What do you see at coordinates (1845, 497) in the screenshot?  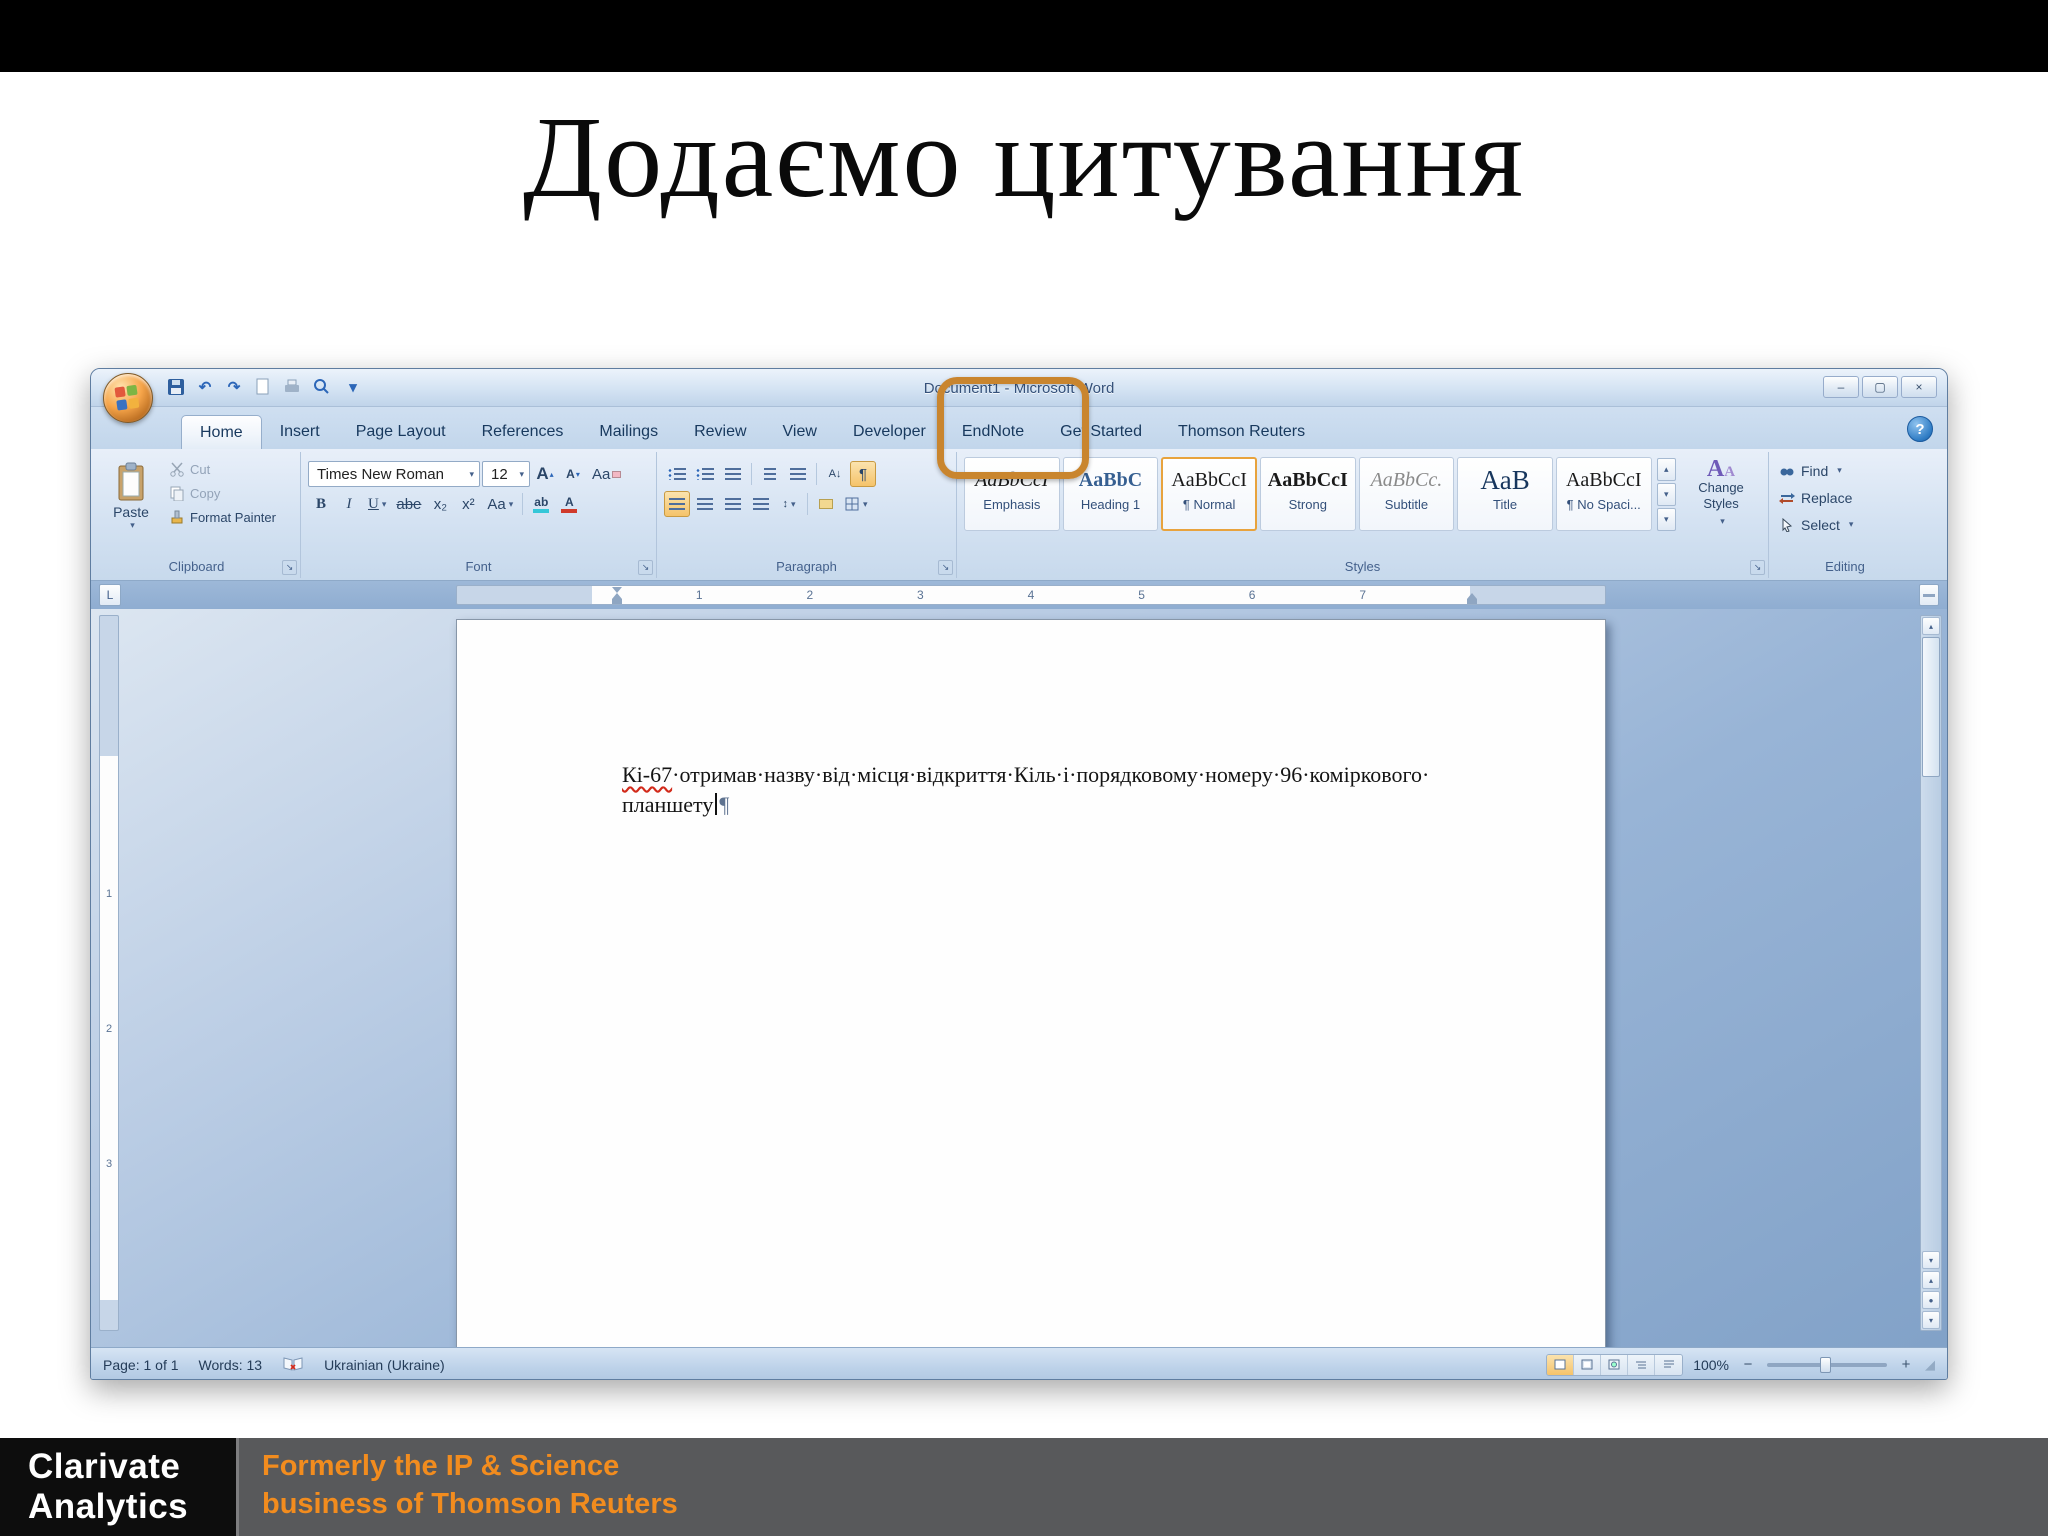 I see `replace-button: Replace` at bounding box center [1845, 497].